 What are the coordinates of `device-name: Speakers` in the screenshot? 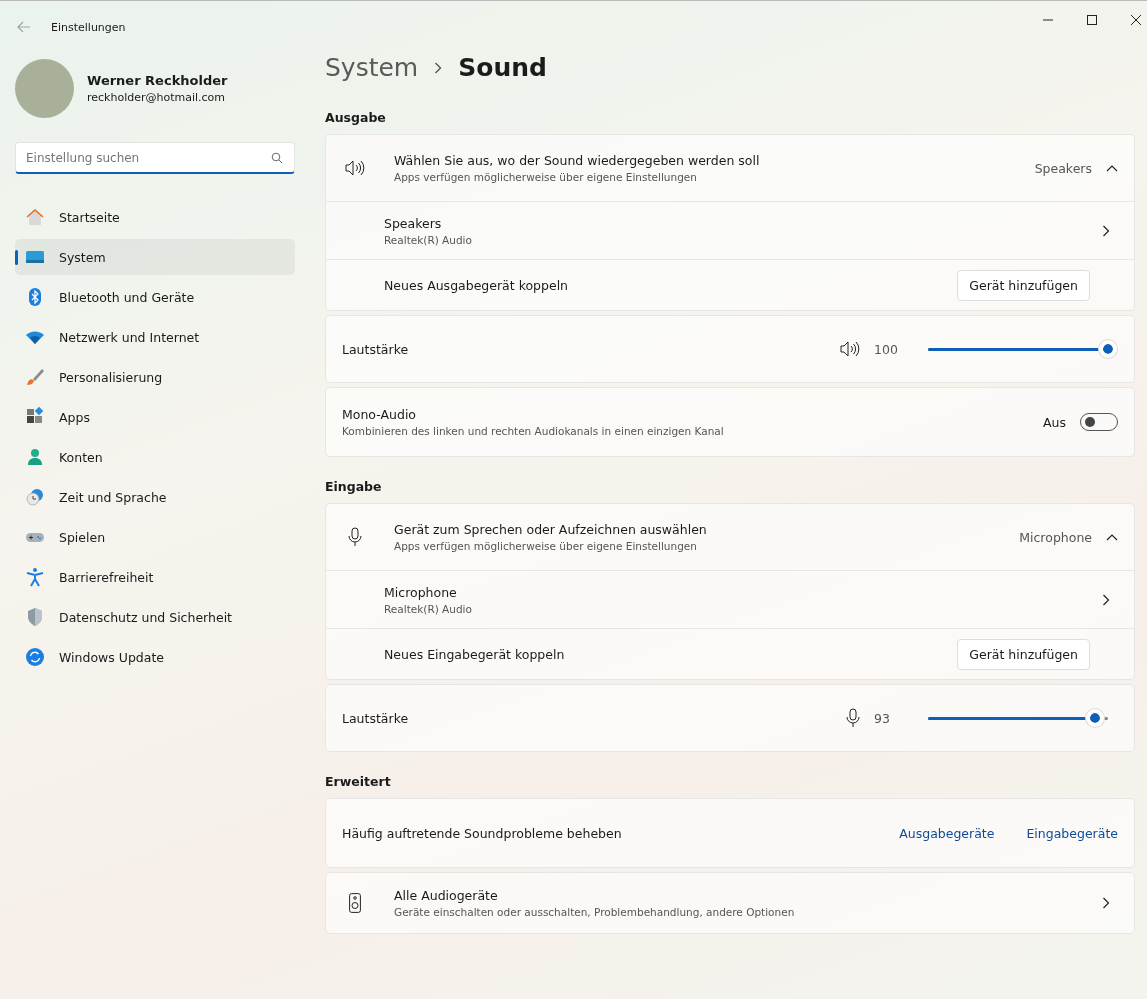 It's located at (413, 223).